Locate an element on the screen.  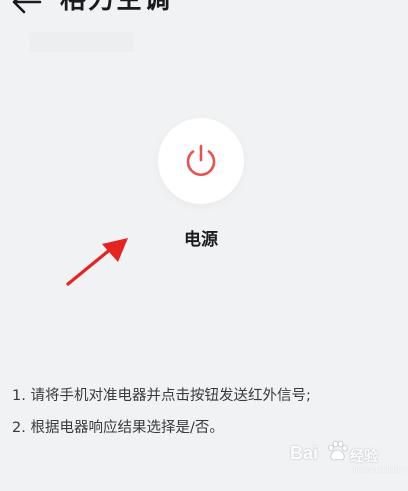
arrow-left-icon is located at coordinates (27, 8).